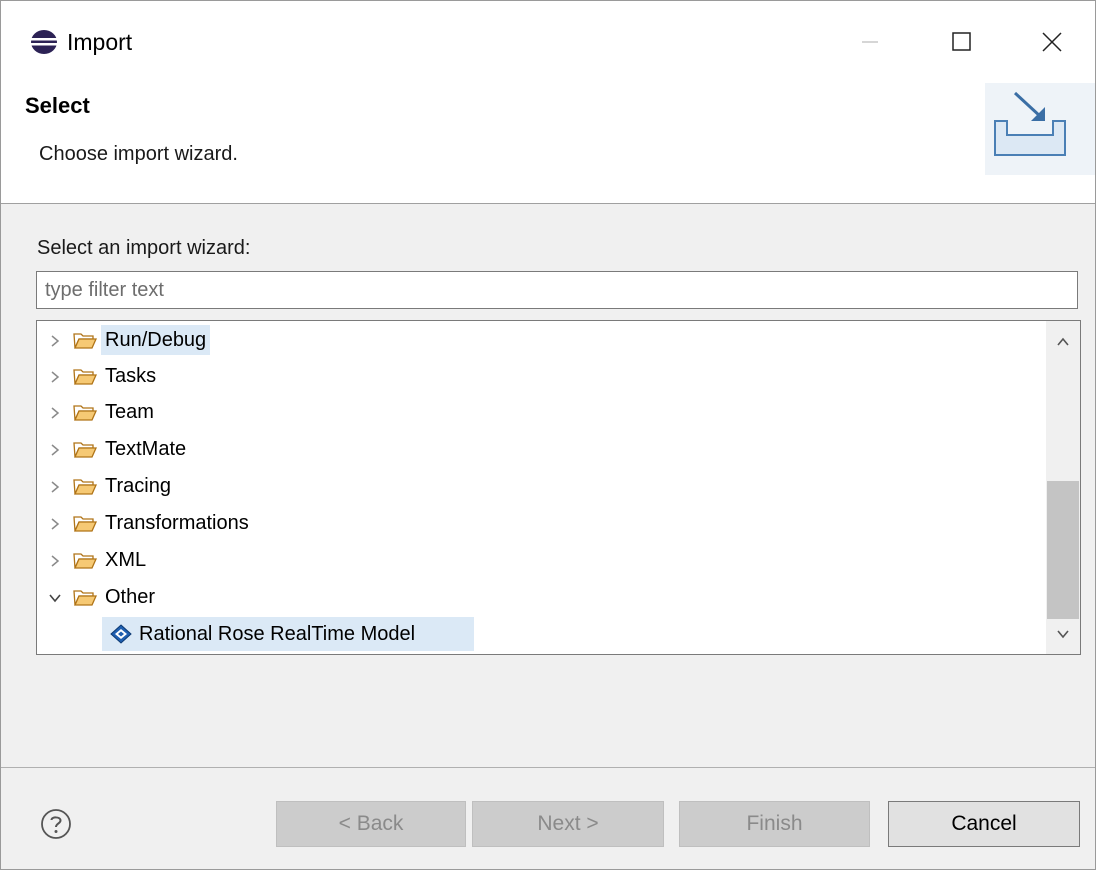 The width and height of the screenshot is (1096, 870). I want to click on finish-button: Finish, so click(774, 824).